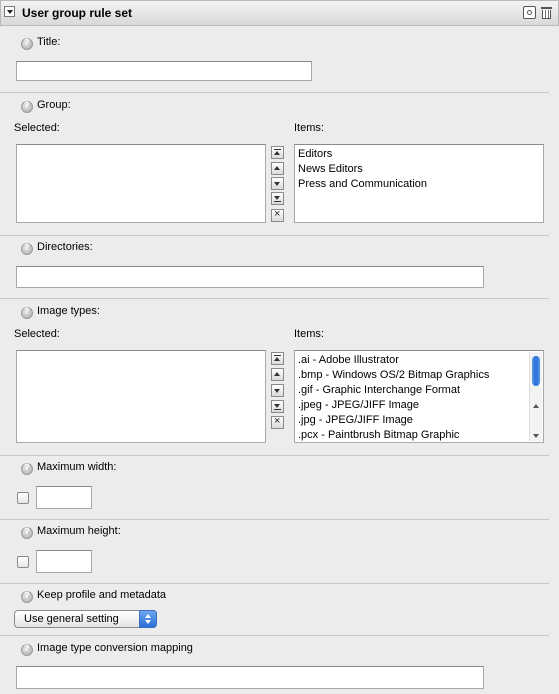  What do you see at coordinates (64, 561) in the screenshot?
I see `max-height-input` at bounding box center [64, 561].